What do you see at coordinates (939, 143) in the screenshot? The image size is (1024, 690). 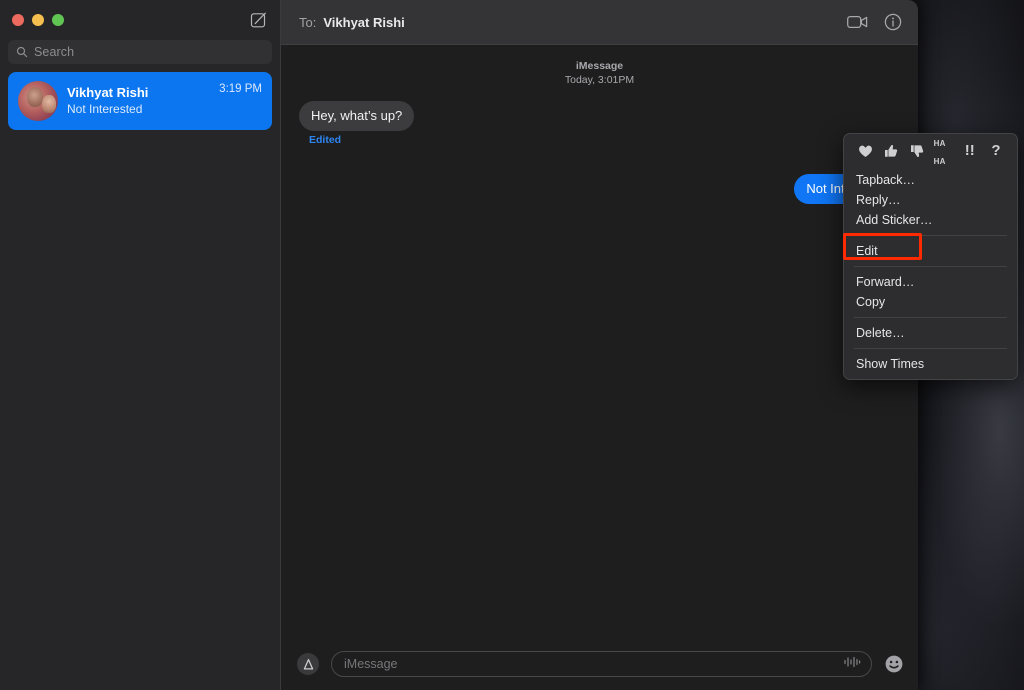 I see `tapback-haha-line1: HA` at bounding box center [939, 143].